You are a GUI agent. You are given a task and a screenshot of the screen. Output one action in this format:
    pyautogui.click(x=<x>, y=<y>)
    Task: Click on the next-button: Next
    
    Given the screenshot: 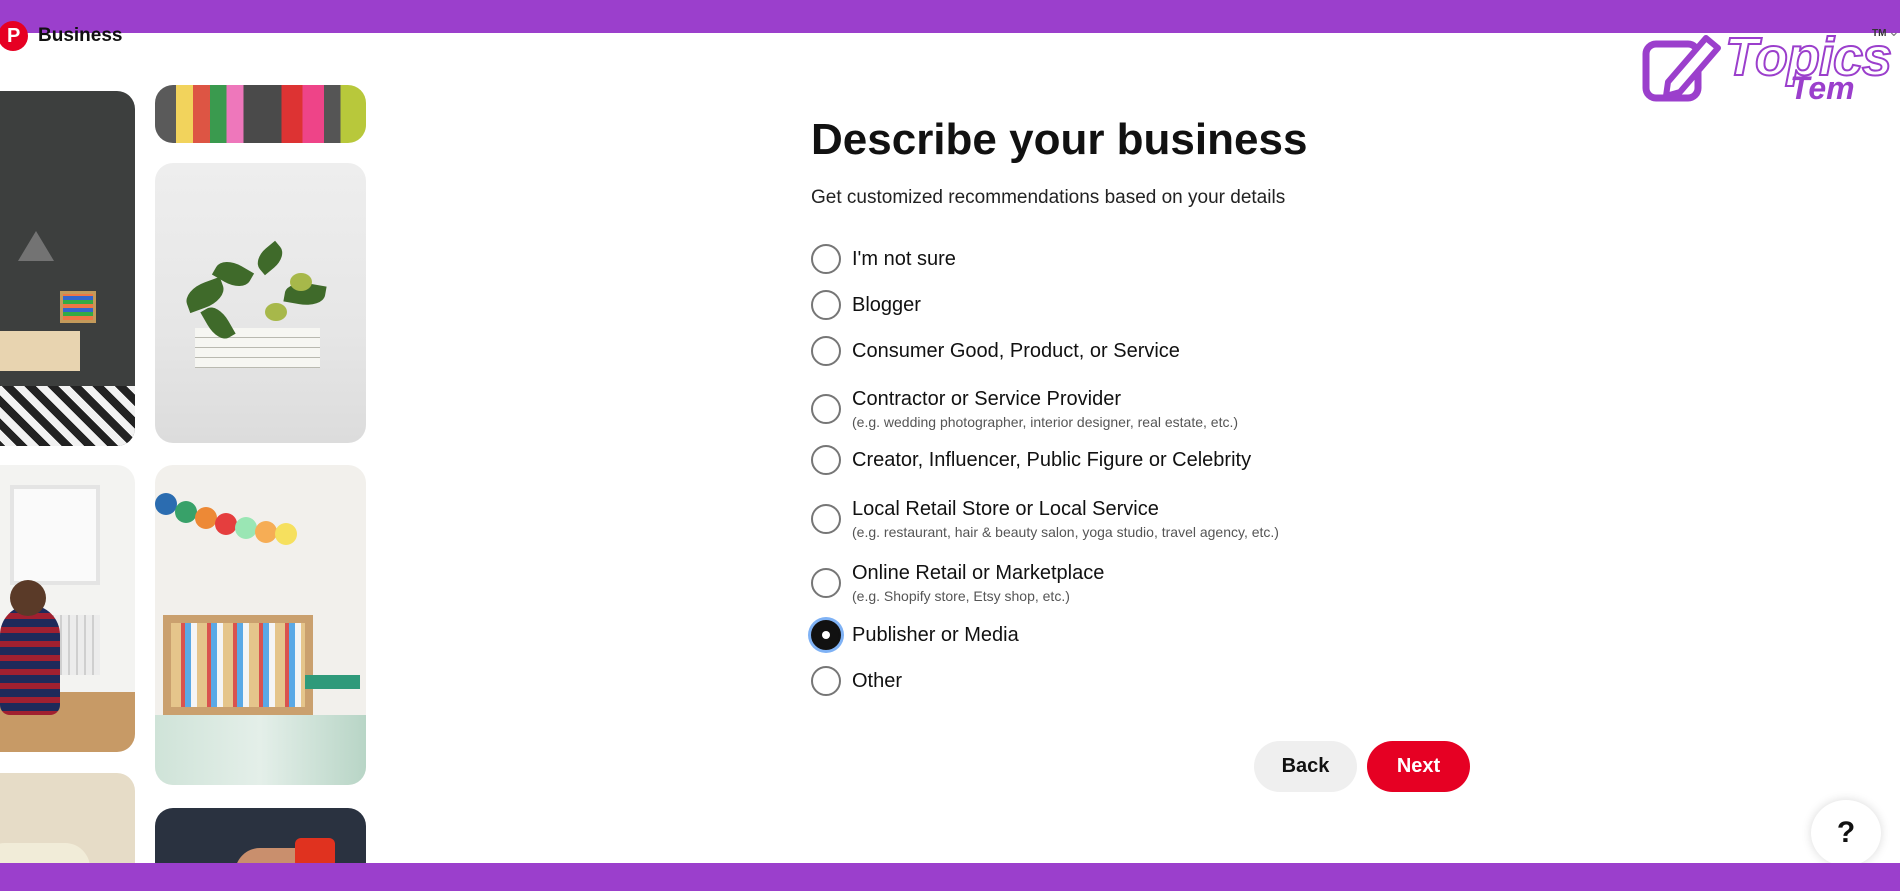 What is the action you would take?
    pyautogui.click(x=1418, y=766)
    